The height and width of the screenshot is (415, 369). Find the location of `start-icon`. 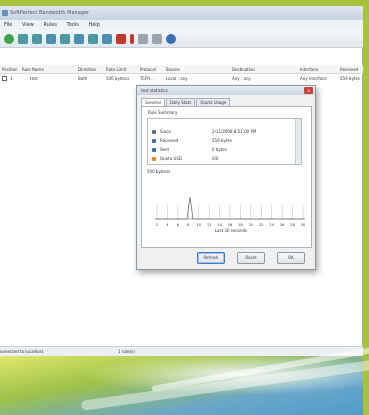

start-icon is located at coordinates (9, 38).